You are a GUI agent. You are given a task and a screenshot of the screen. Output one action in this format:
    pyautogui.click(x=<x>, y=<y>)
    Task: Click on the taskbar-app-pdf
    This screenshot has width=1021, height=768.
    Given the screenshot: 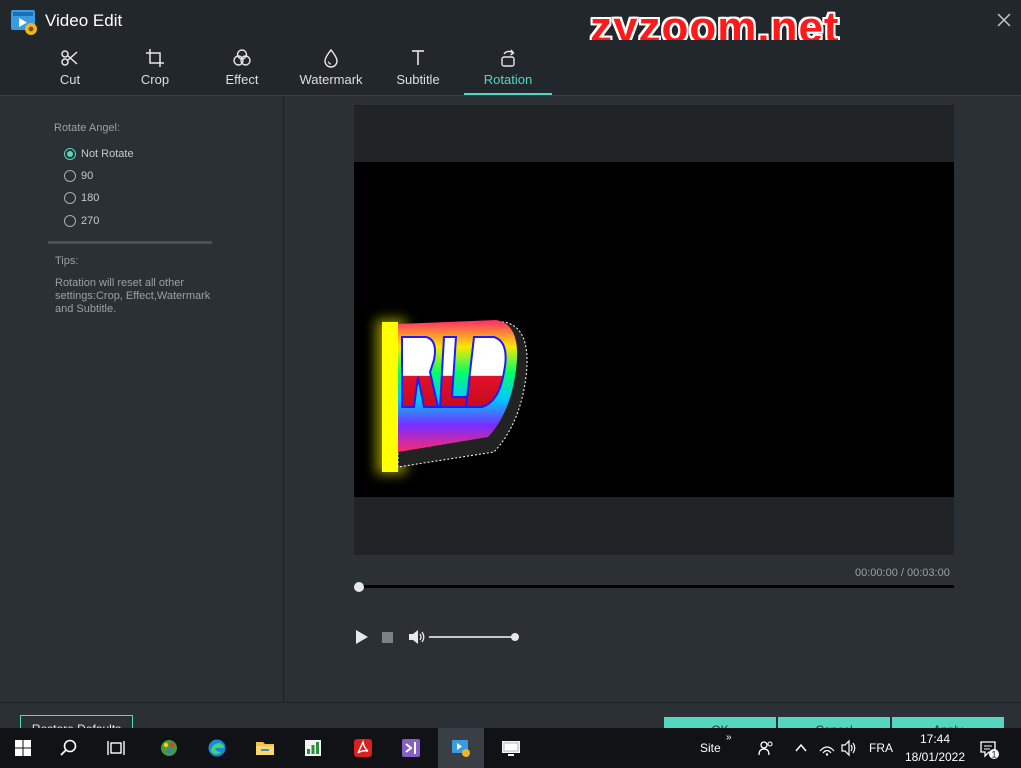 What is the action you would take?
    pyautogui.click(x=363, y=748)
    